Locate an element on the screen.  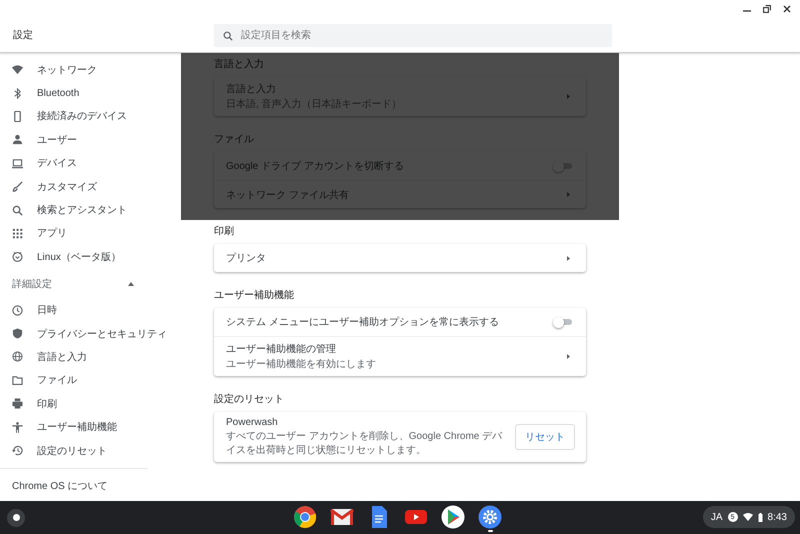
setting-label: システム メニューにユーザー補助オプションを常に表示する is located at coordinates (362, 322).